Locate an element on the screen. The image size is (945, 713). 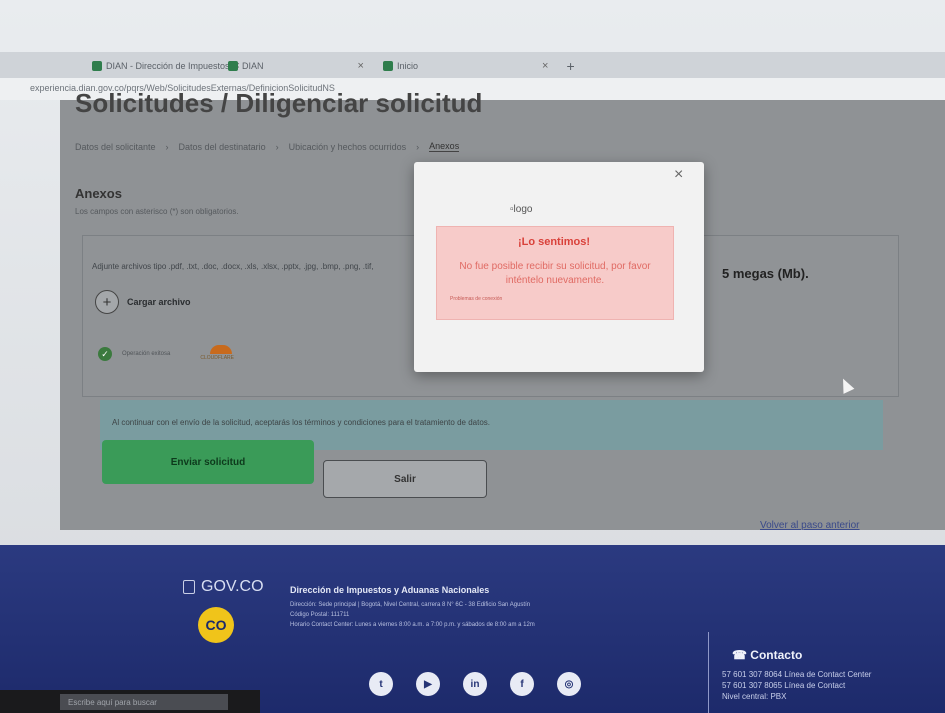
browser-tab: DIAN - Dirección de Impuestos × is located at coordinates (166, 66).